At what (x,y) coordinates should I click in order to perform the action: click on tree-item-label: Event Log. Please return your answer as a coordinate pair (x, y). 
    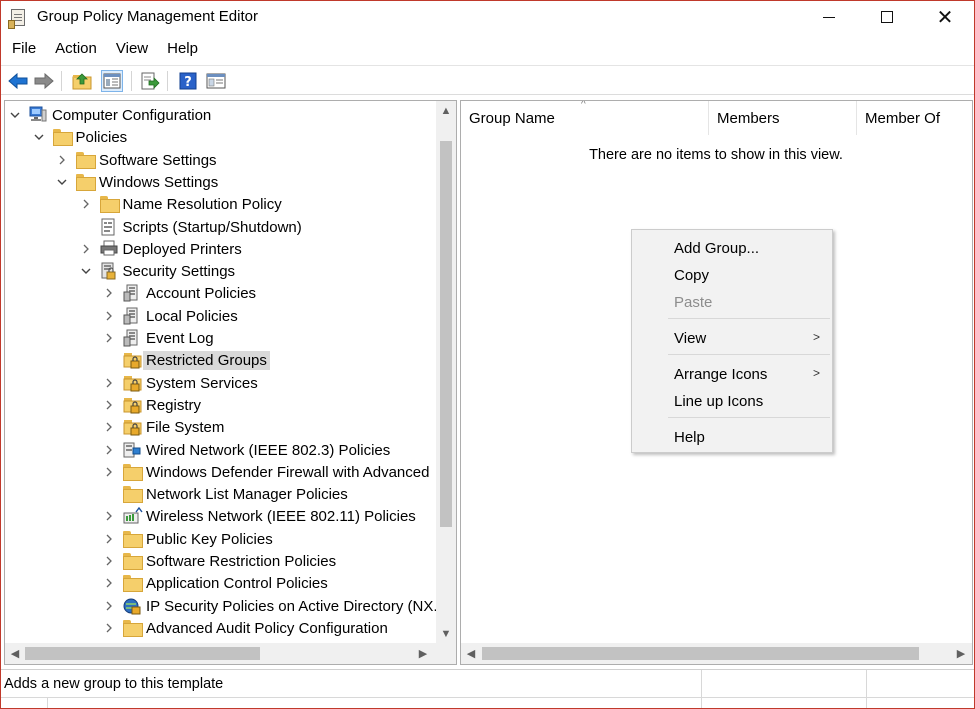
    Looking at the image, I should click on (180, 338).